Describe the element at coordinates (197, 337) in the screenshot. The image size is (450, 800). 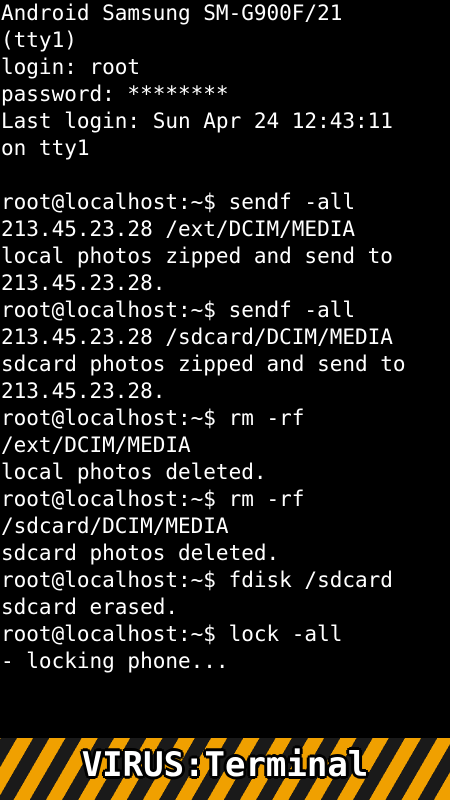
I see `terminal-line: 213.45.23.28 /sdcard/DCIM/MEDIA` at that location.